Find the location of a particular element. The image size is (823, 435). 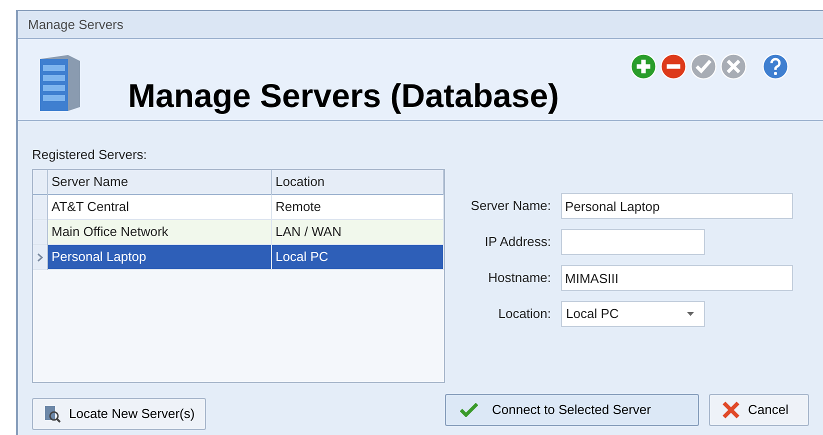

text-field is located at coordinates (633, 242).